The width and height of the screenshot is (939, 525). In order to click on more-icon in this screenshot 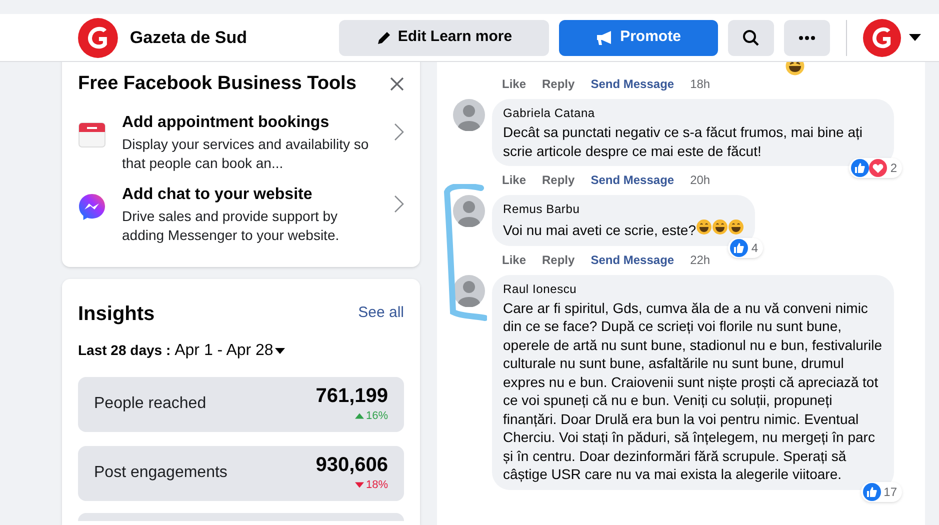, I will do `click(807, 38)`.